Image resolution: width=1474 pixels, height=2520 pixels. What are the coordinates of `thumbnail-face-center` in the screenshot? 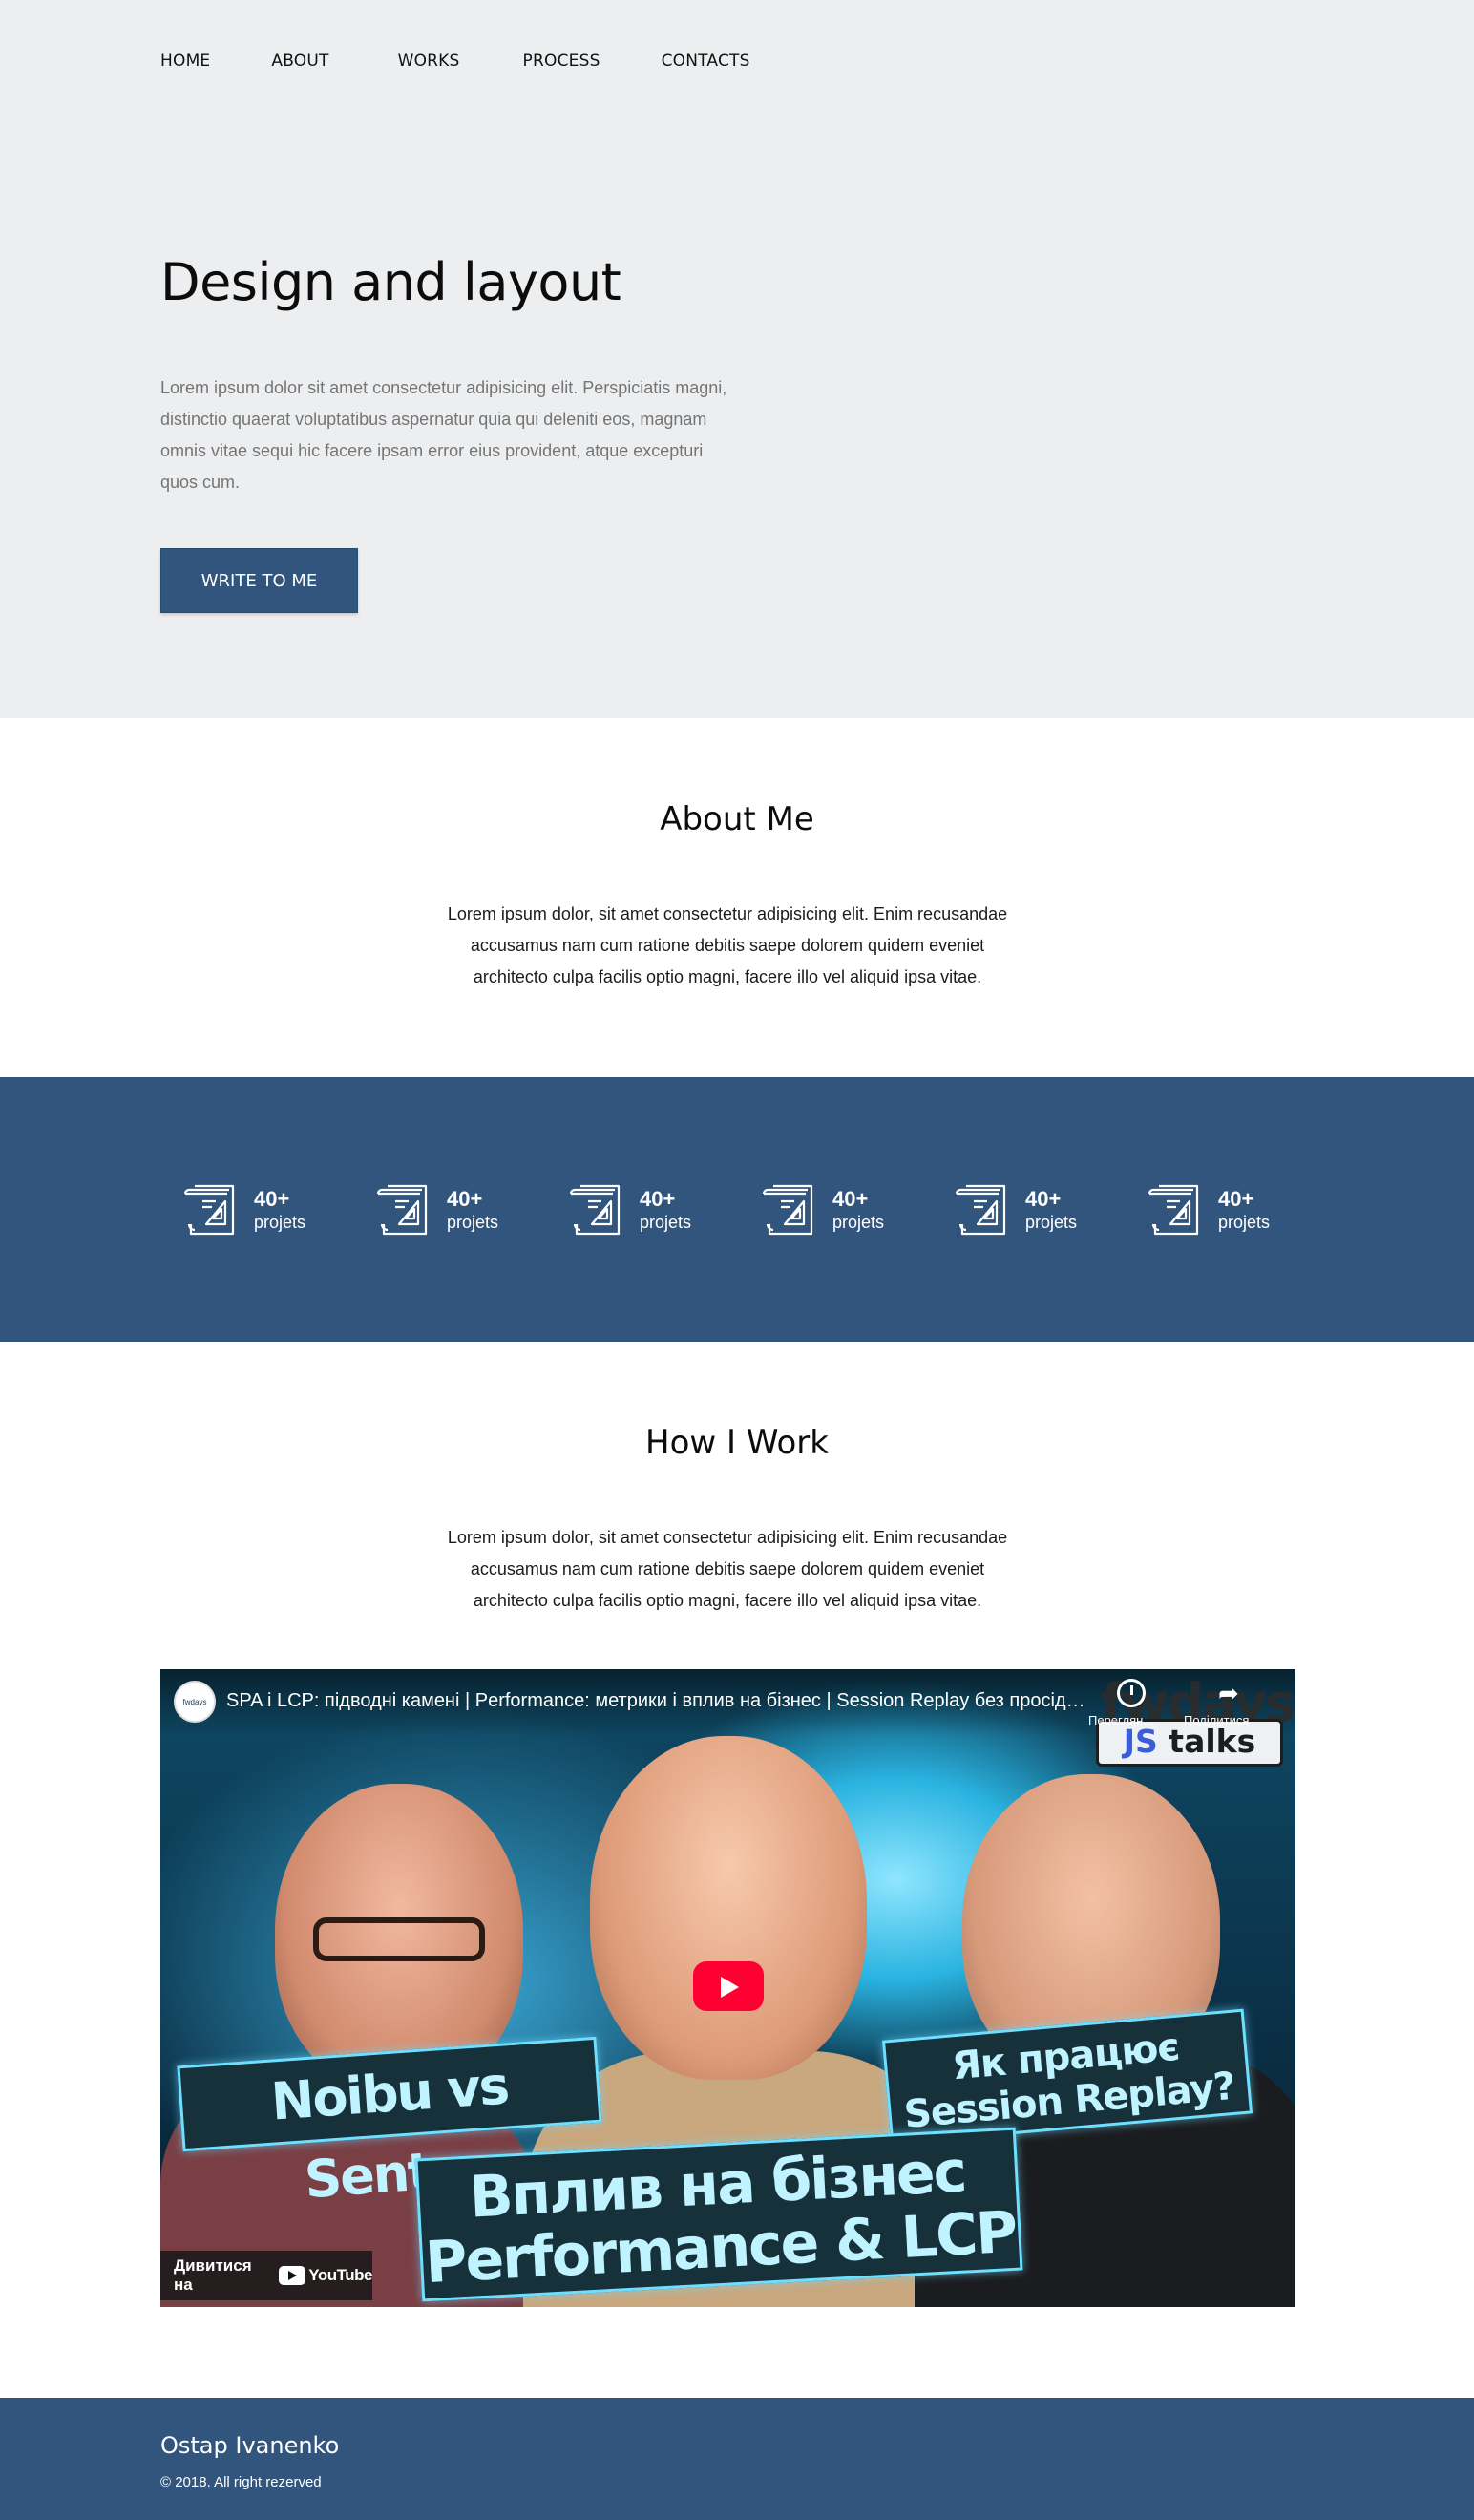 It's located at (728, 1908).